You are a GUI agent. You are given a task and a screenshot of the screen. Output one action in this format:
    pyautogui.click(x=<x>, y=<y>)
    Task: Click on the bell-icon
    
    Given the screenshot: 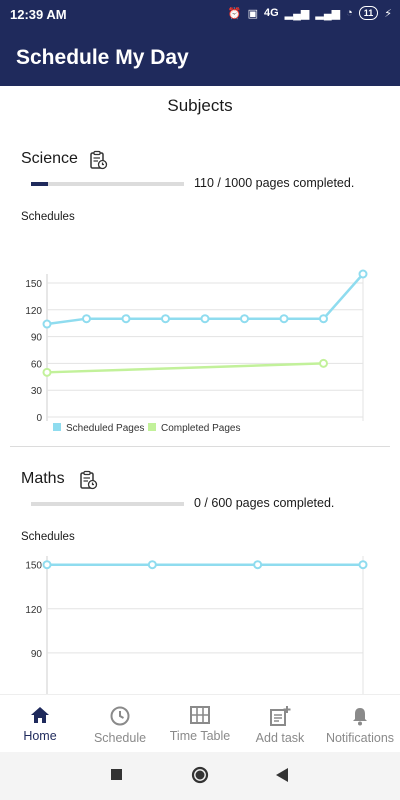 What is the action you would take?
    pyautogui.click(x=360, y=717)
    